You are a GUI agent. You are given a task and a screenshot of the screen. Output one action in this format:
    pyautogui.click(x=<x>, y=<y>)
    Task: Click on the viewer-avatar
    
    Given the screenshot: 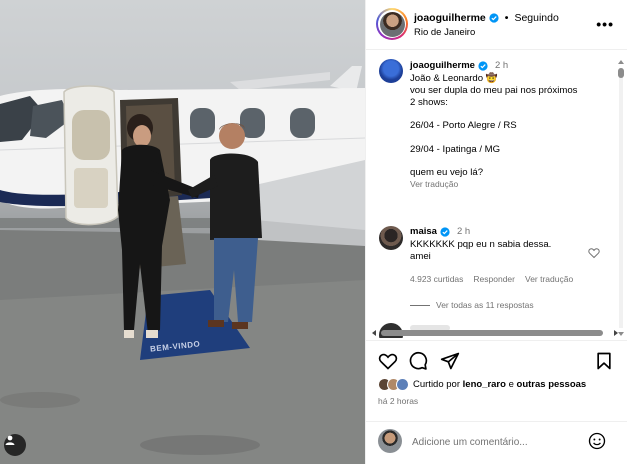 What is the action you would take?
    pyautogui.click(x=390, y=441)
    